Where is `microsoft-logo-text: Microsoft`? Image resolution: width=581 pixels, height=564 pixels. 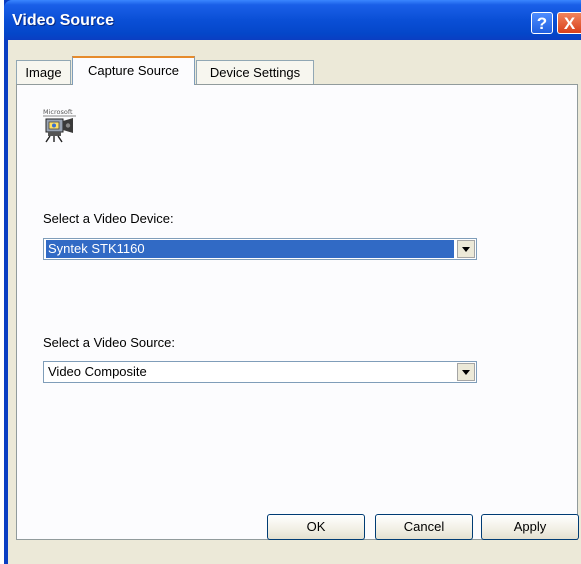
microsoft-logo-text: Microsoft is located at coordinates (58, 112).